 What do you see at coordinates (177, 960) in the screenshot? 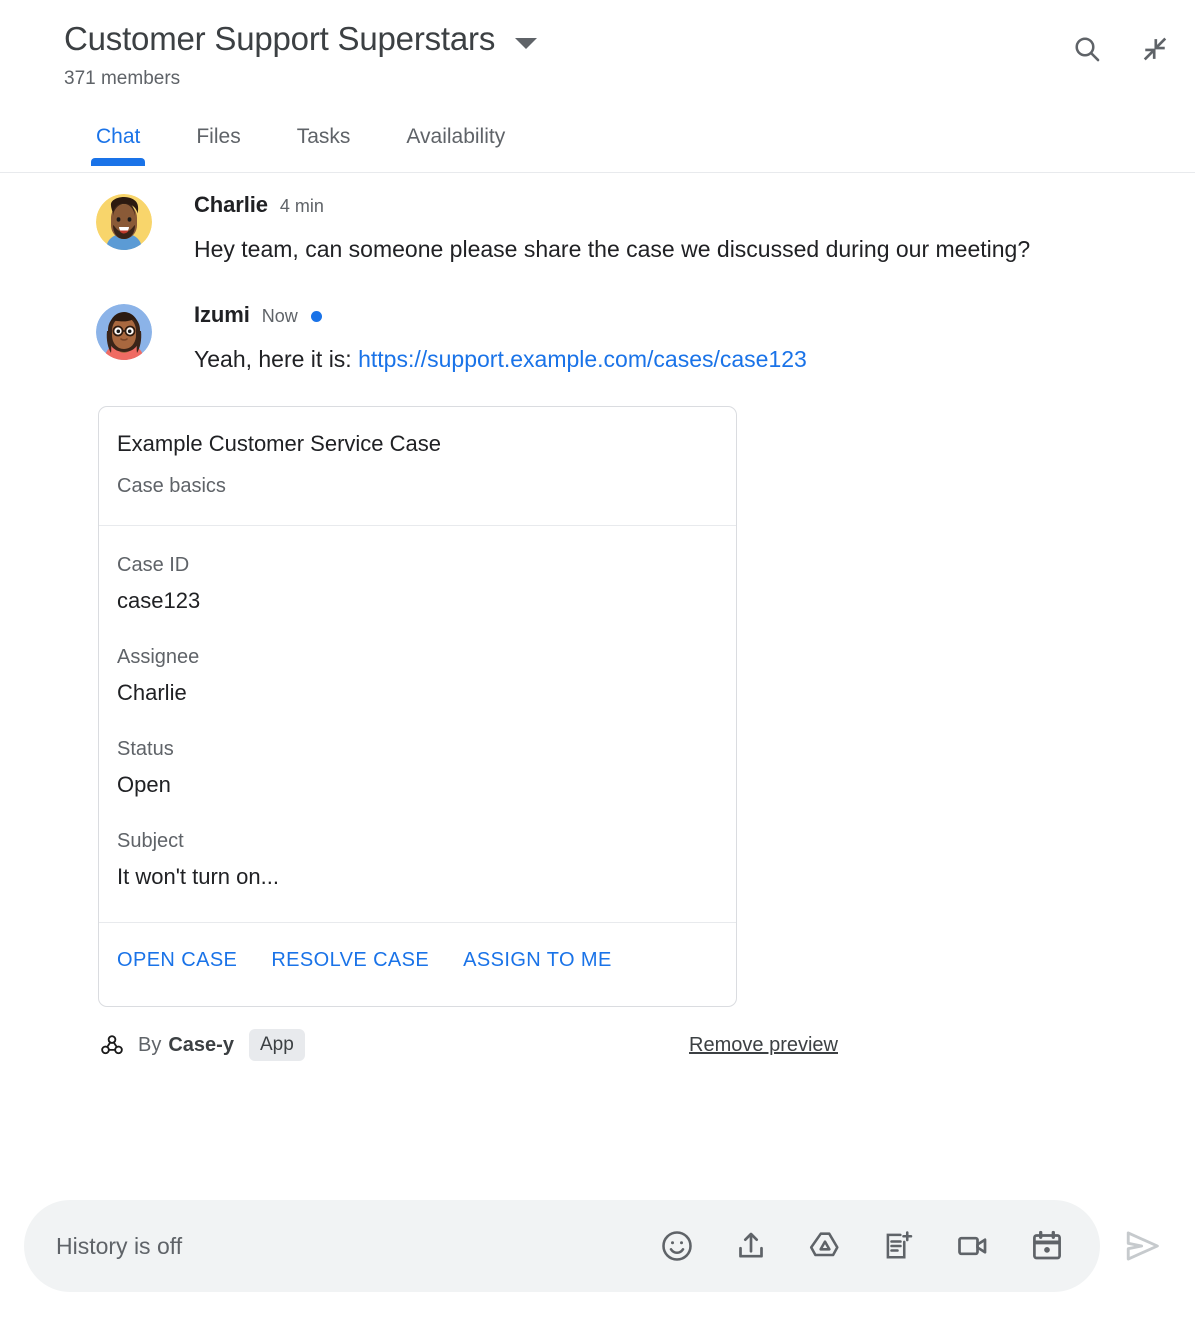
I see `open-case-button: OPEN CASE` at bounding box center [177, 960].